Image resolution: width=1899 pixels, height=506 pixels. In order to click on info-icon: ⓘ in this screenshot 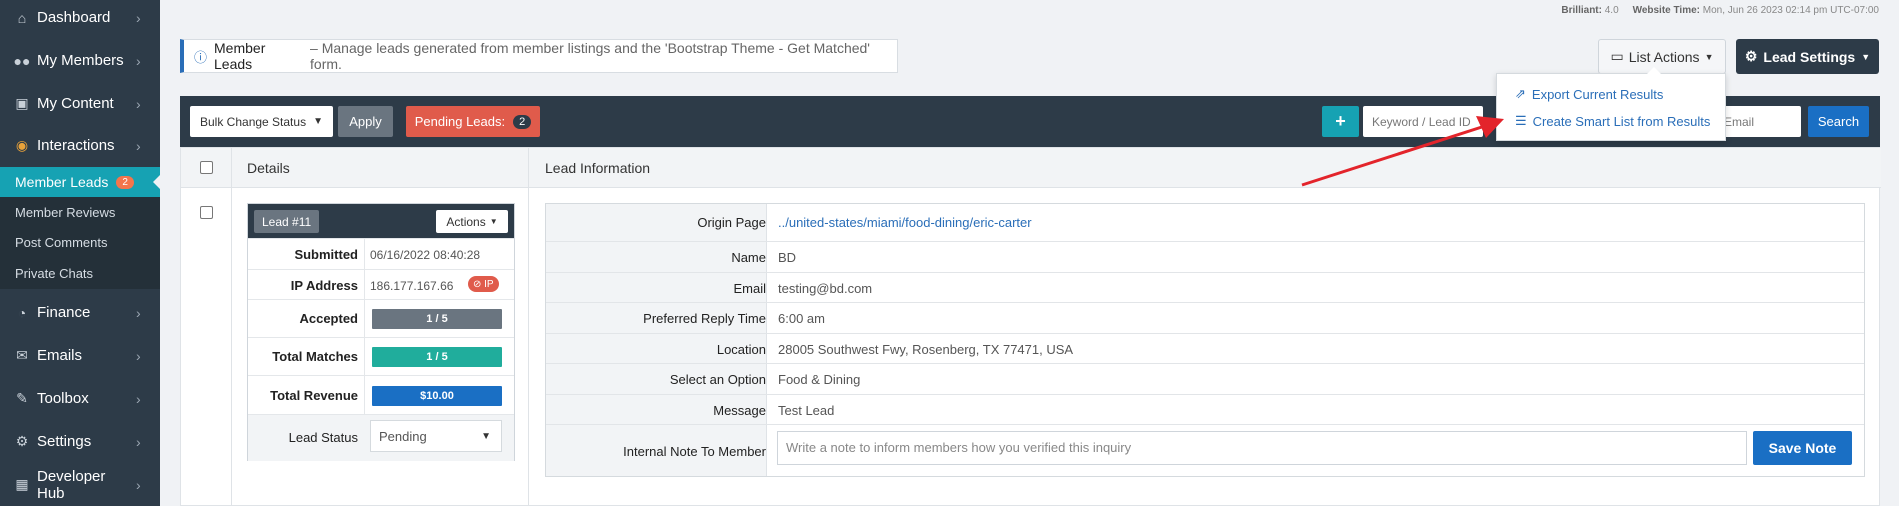, I will do `click(201, 57)`.